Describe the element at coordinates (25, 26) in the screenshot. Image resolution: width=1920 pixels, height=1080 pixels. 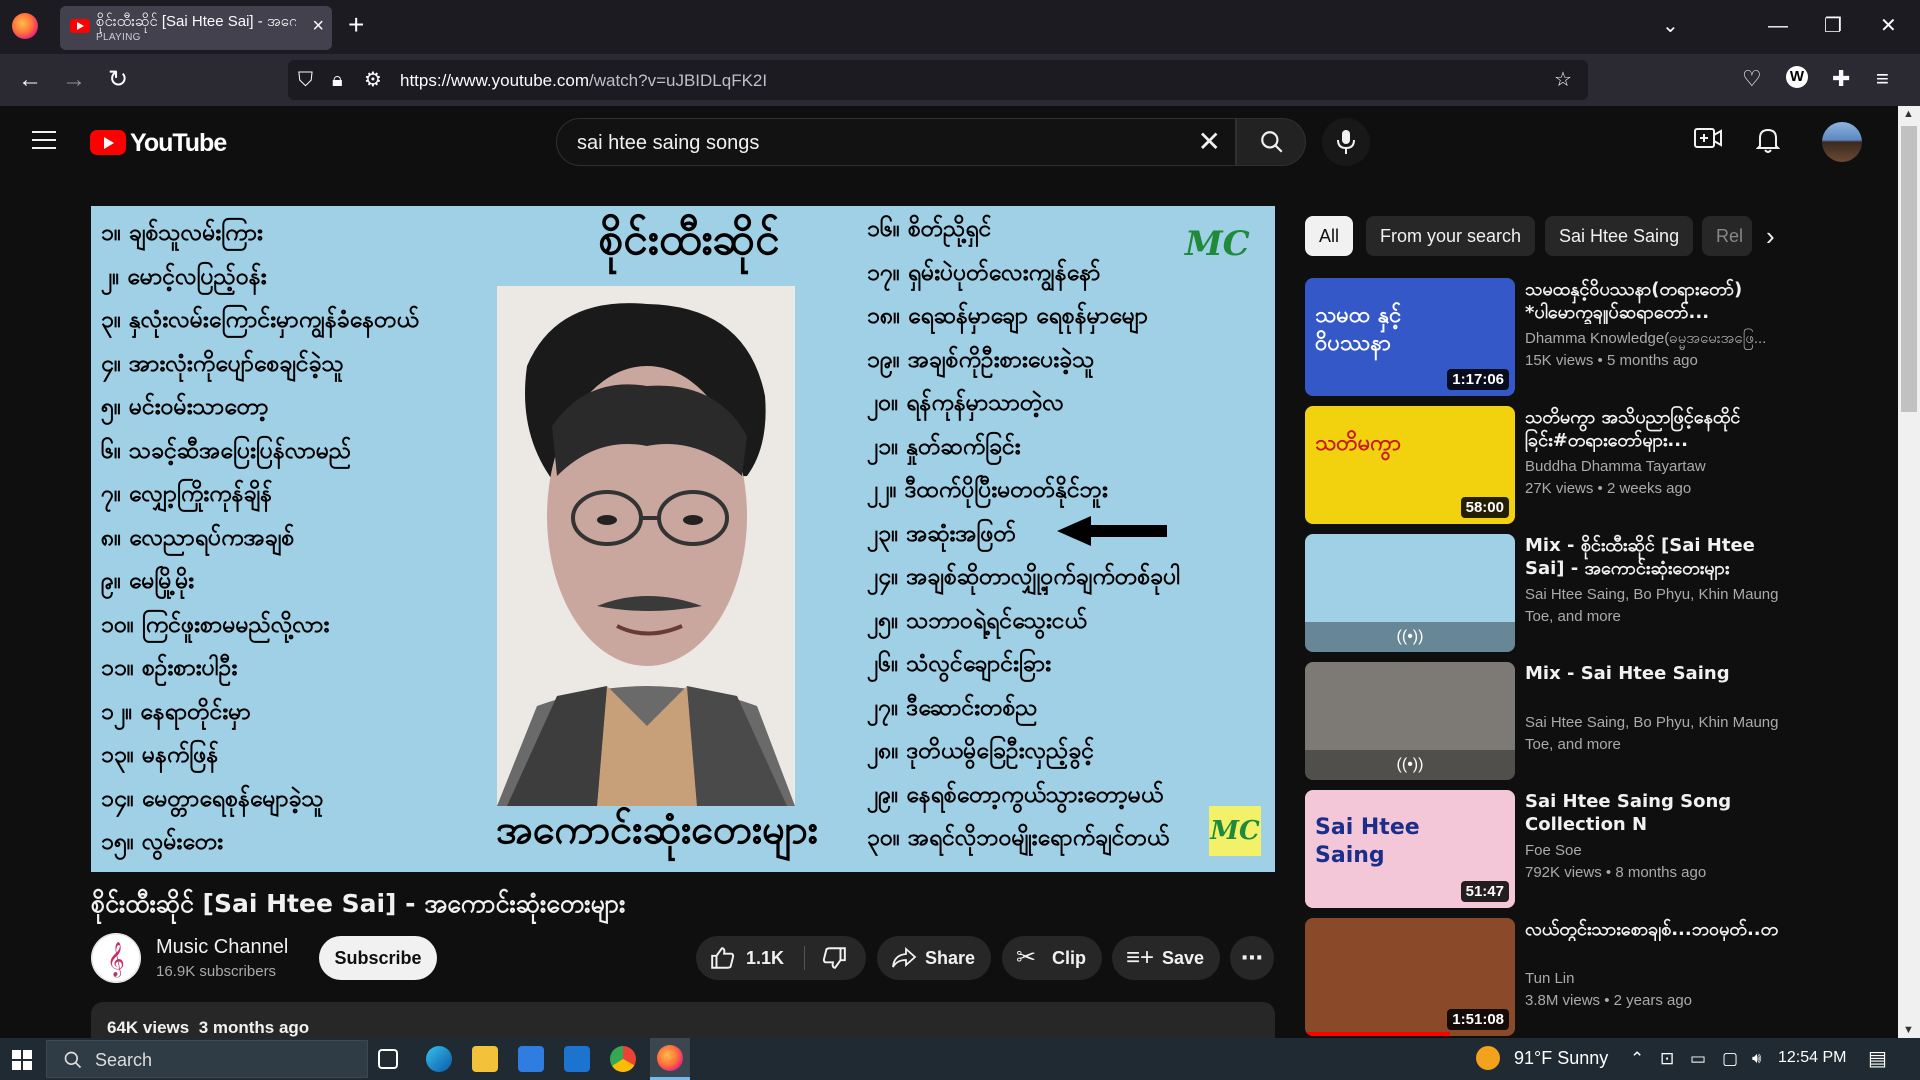
I see `firefox-menu-icon` at that location.